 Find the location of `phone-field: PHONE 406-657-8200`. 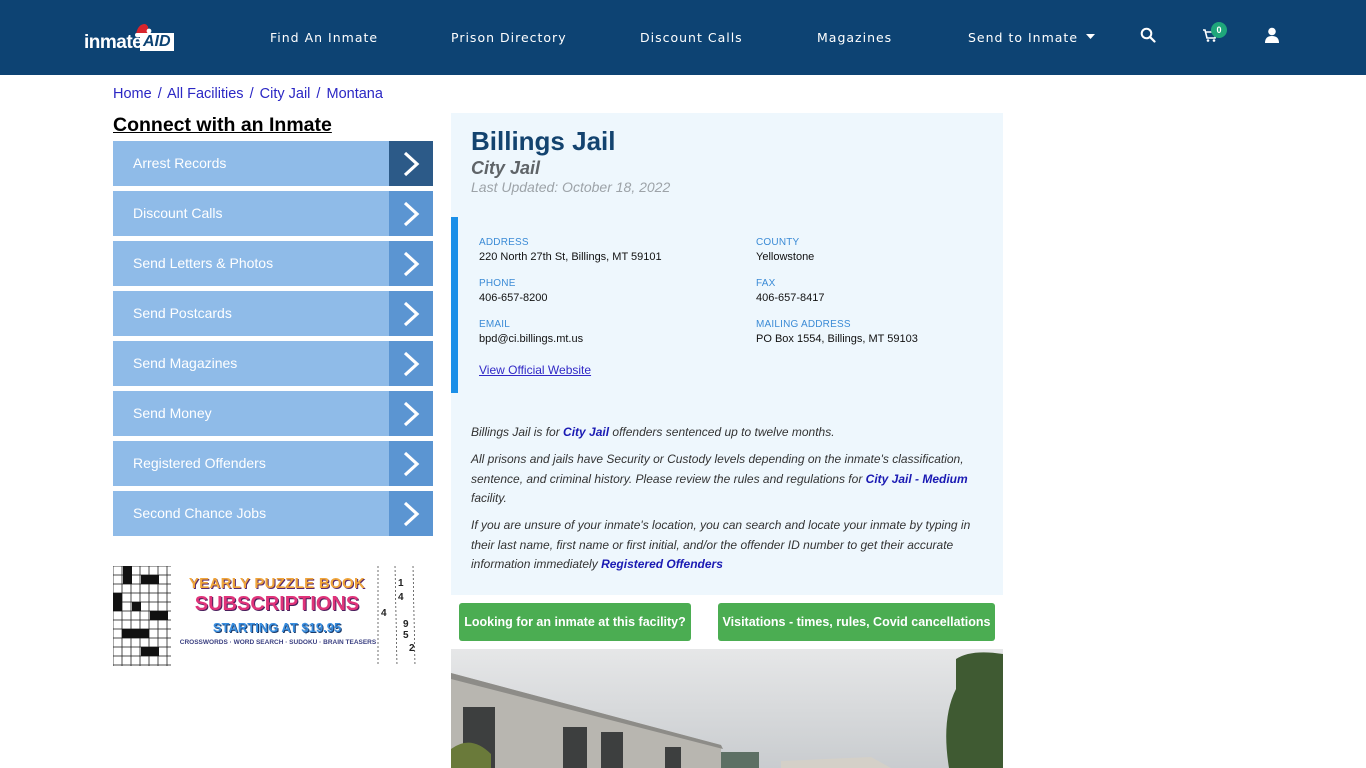

phone-field: PHONE 406-657-8200 is located at coordinates (513, 291).